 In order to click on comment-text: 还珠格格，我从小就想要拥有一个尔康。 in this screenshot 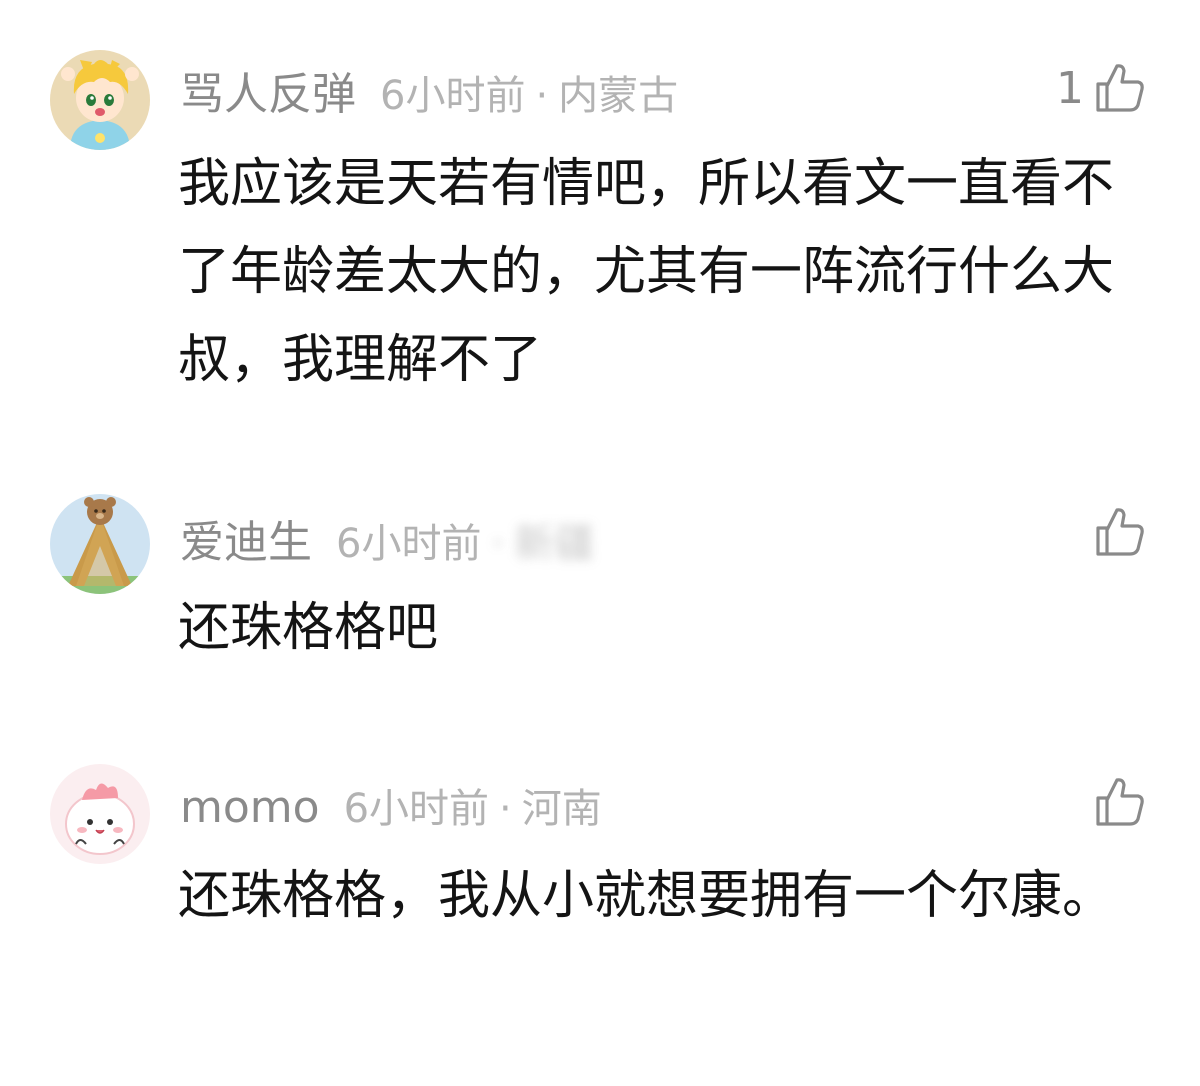, I will do `click(646, 896)`.